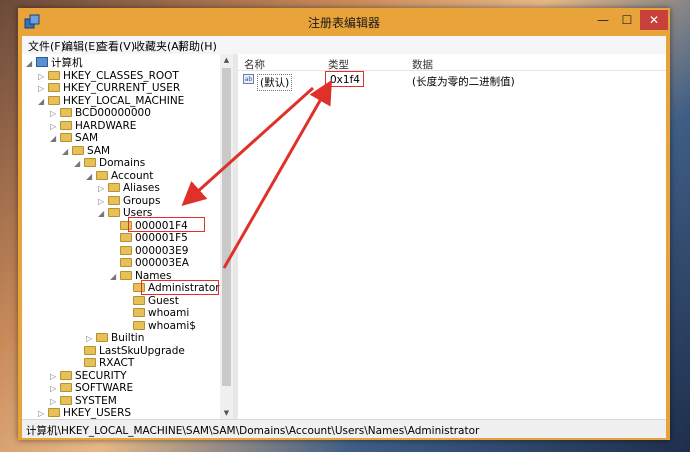  Describe the element at coordinates (91, 388) in the screenshot. I see `tree-item-software: ▷ SOFTWARE` at that location.